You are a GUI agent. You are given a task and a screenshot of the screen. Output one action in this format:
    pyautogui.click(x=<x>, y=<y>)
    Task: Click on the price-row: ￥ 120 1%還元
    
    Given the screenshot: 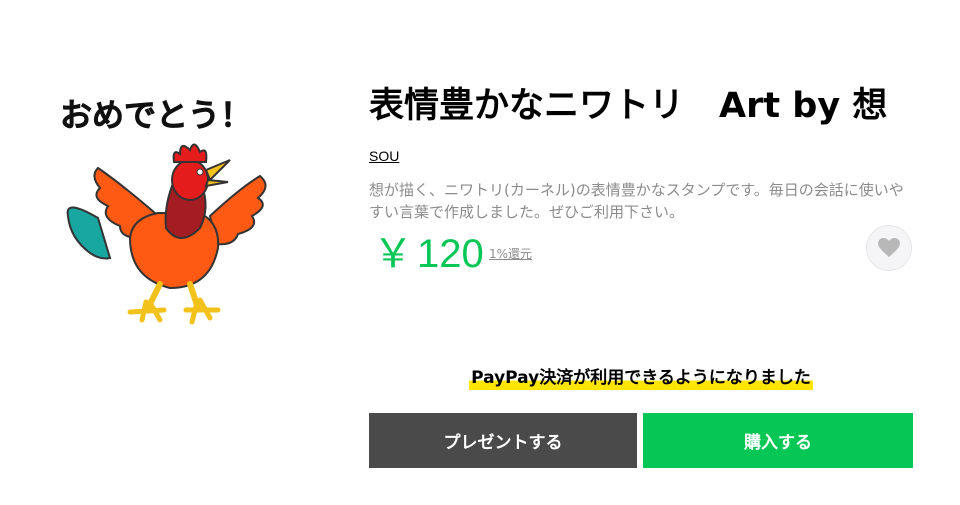 What is the action you would take?
    pyautogui.click(x=641, y=254)
    